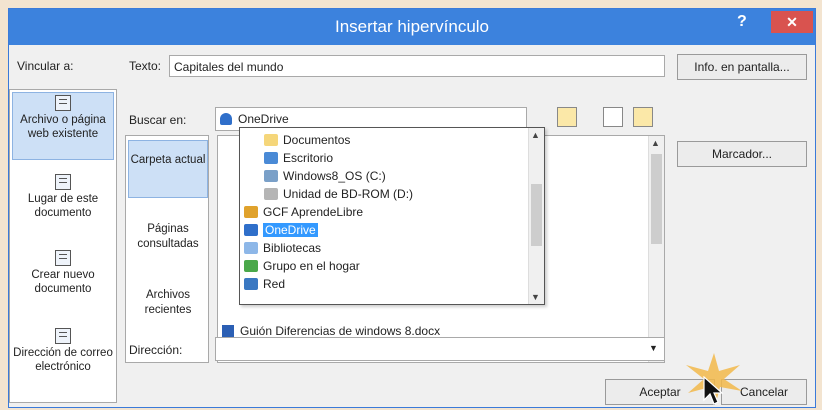  What do you see at coordinates (613, 117) in the screenshot?
I see `browse-web-icon` at bounding box center [613, 117].